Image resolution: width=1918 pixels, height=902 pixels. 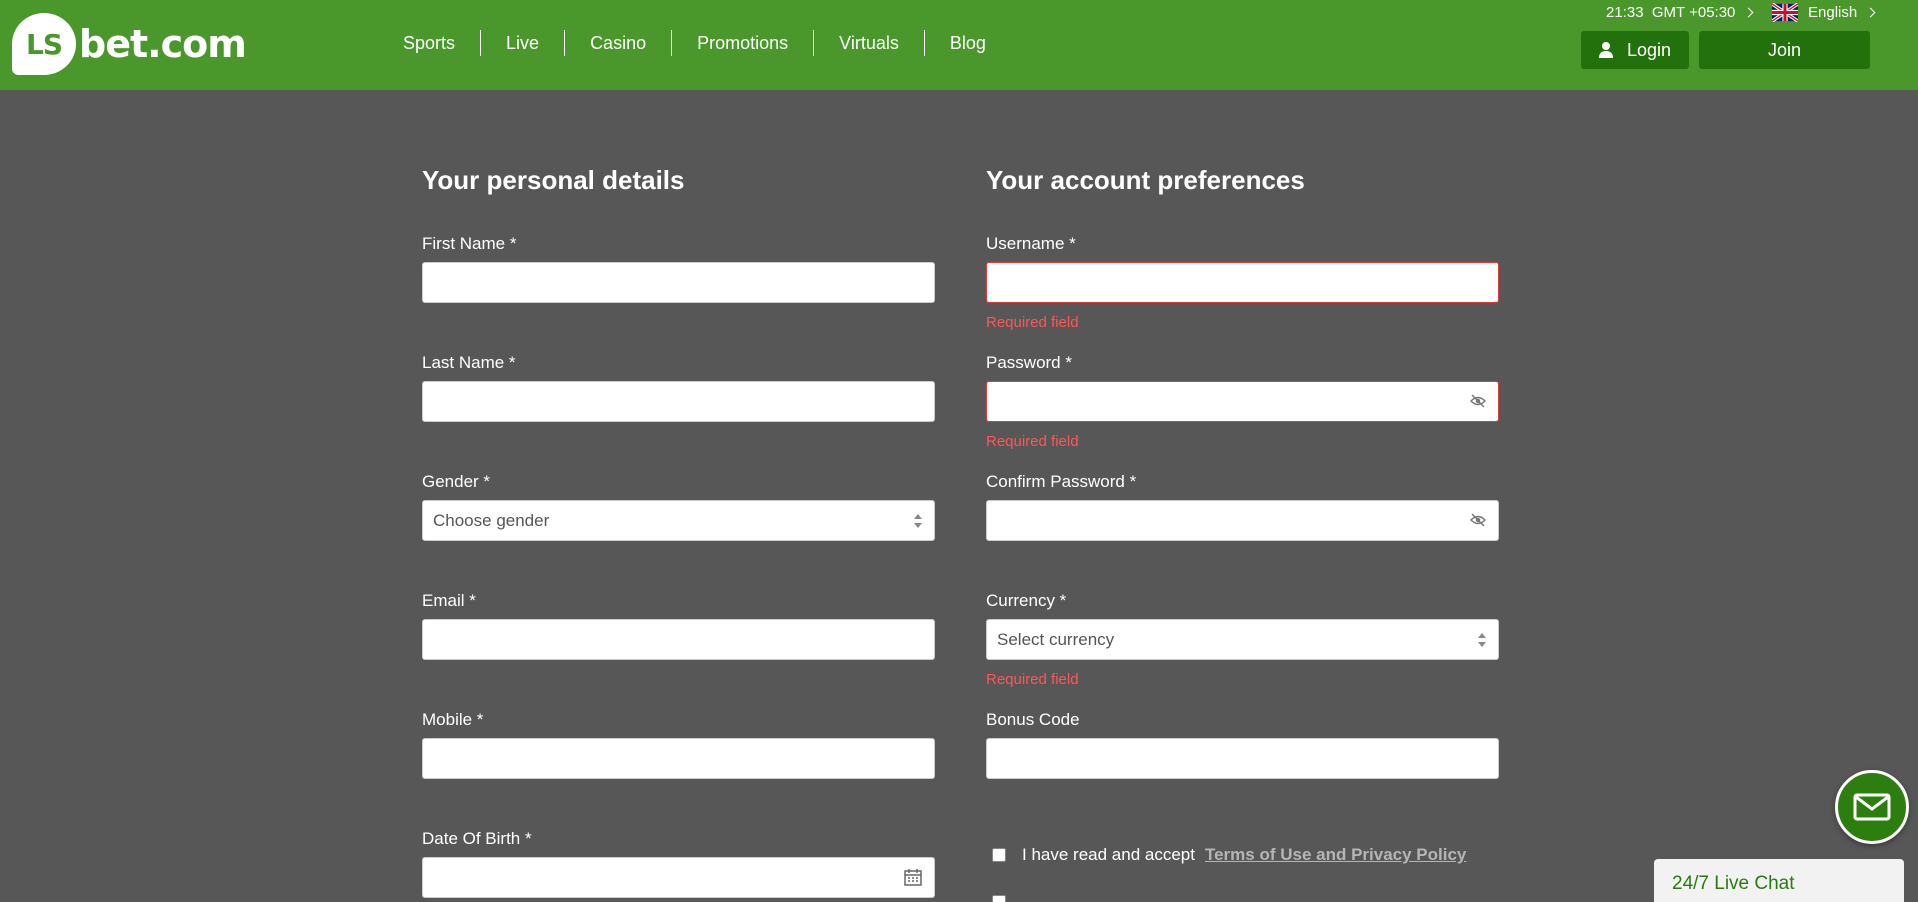 I want to click on personal-details-title: Your personal details, so click(x=553, y=180).